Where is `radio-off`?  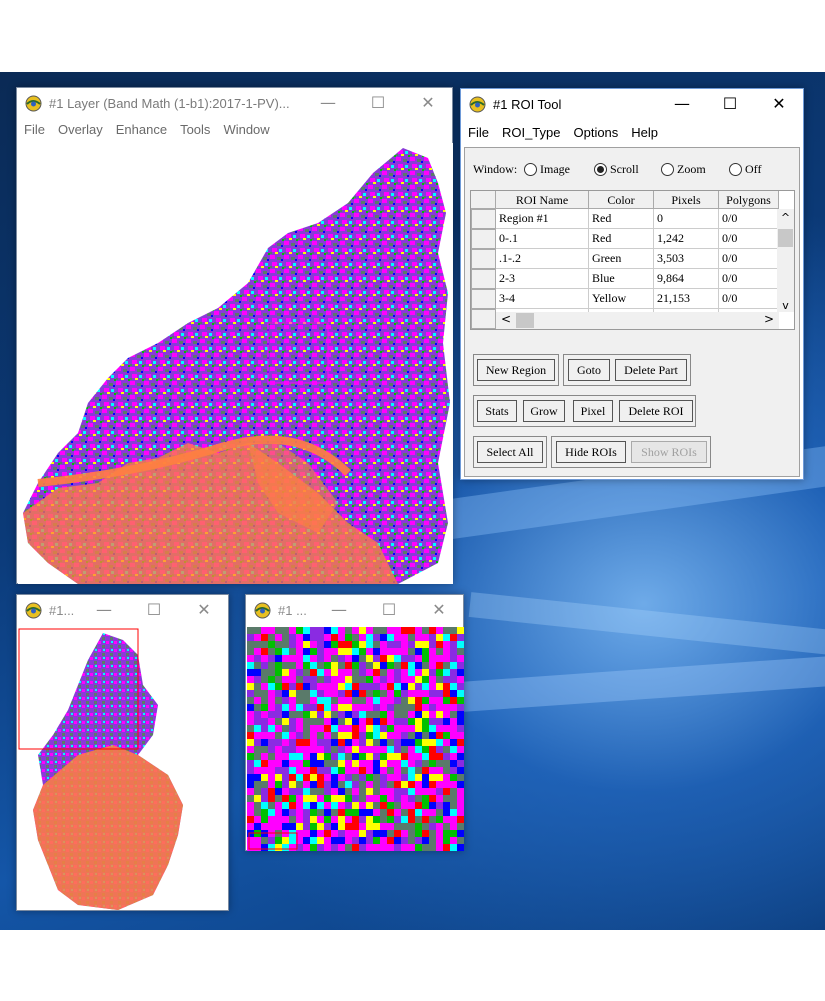 radio-off is located at coordinates (735, 169).